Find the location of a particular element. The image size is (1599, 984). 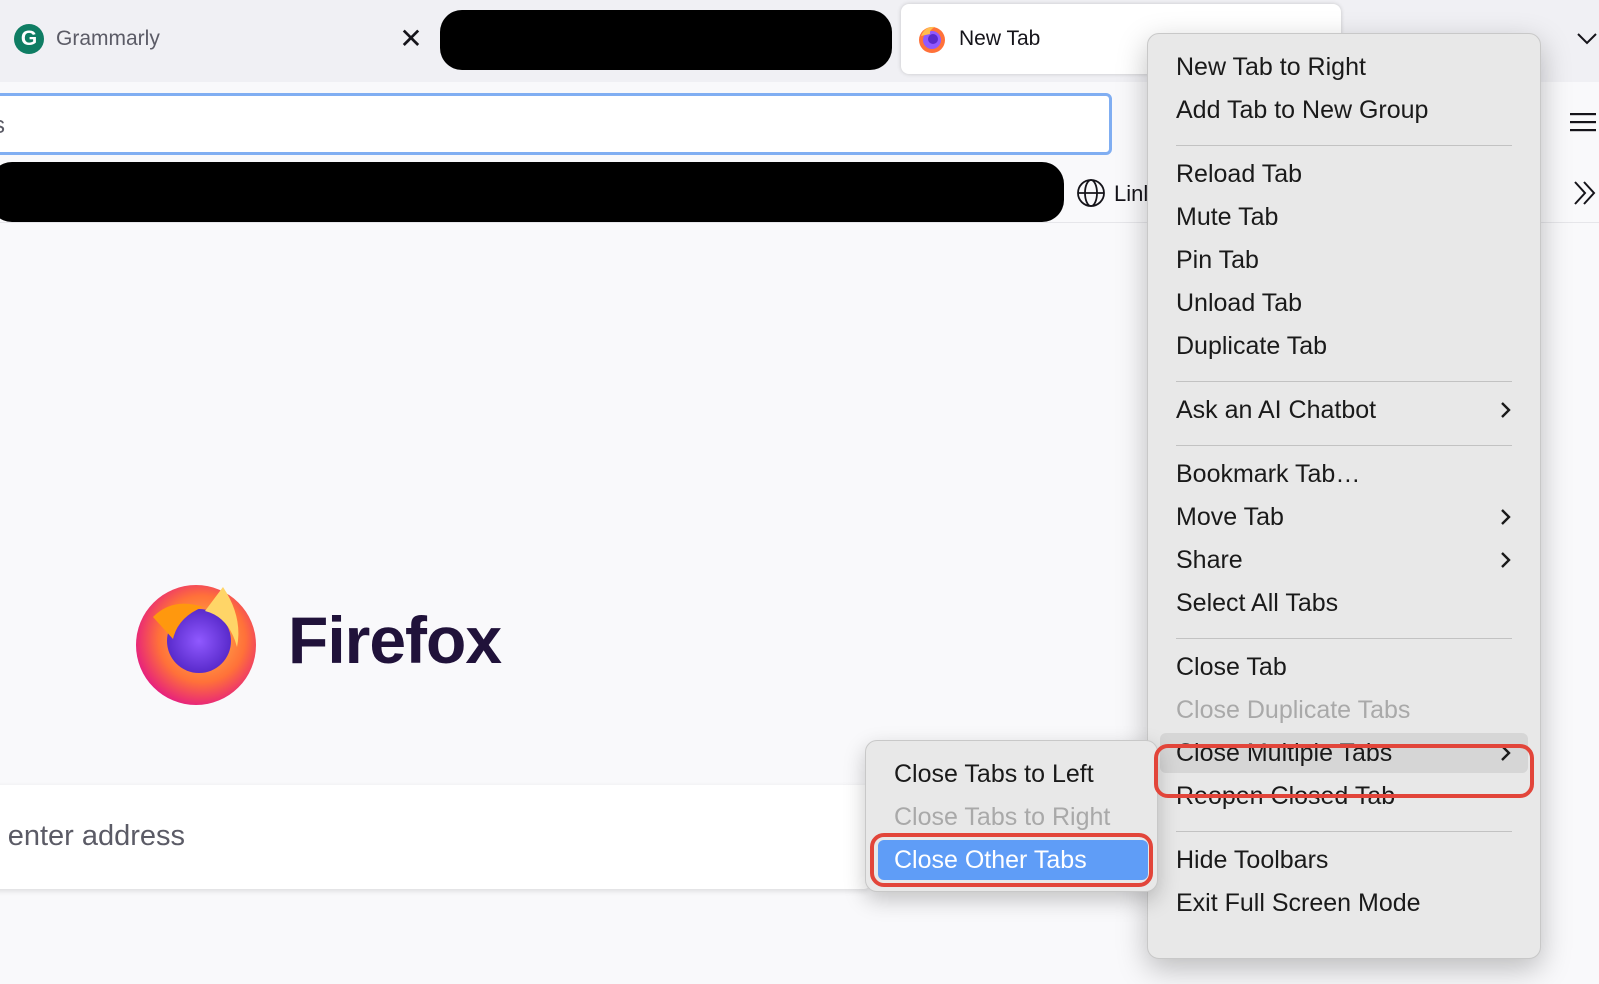

menu-item-label: Select All Tabs is located at coordinates (1257, 603).